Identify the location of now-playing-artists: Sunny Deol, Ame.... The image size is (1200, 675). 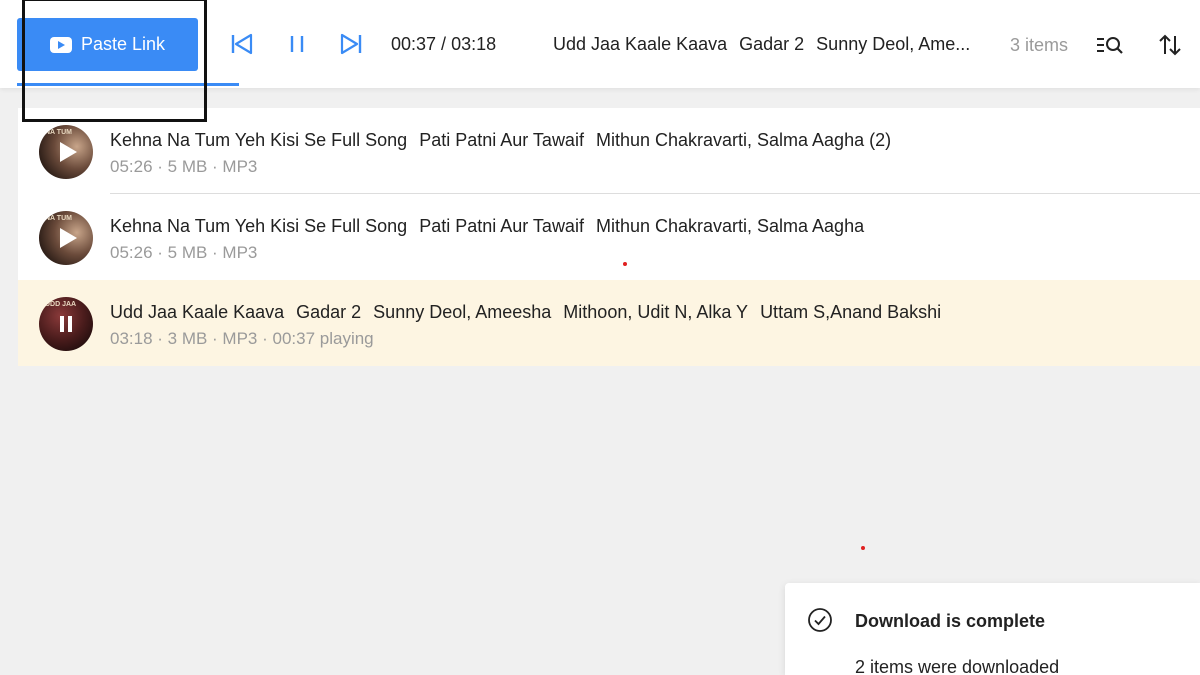
(893, 44).